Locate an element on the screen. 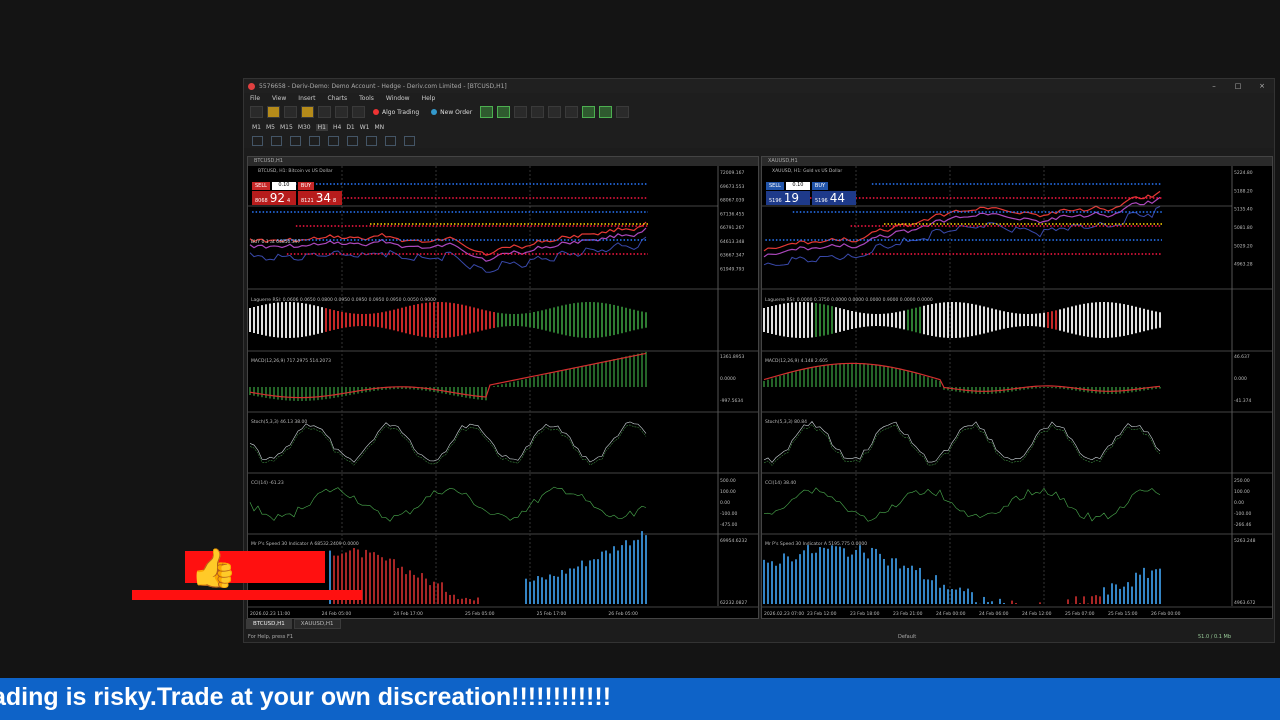 This screenshot has height=720, width=1280. stoch-label-btcusd: Stoch(5,3,3) 46.13 38.00 is located at coordinates (279, 422).